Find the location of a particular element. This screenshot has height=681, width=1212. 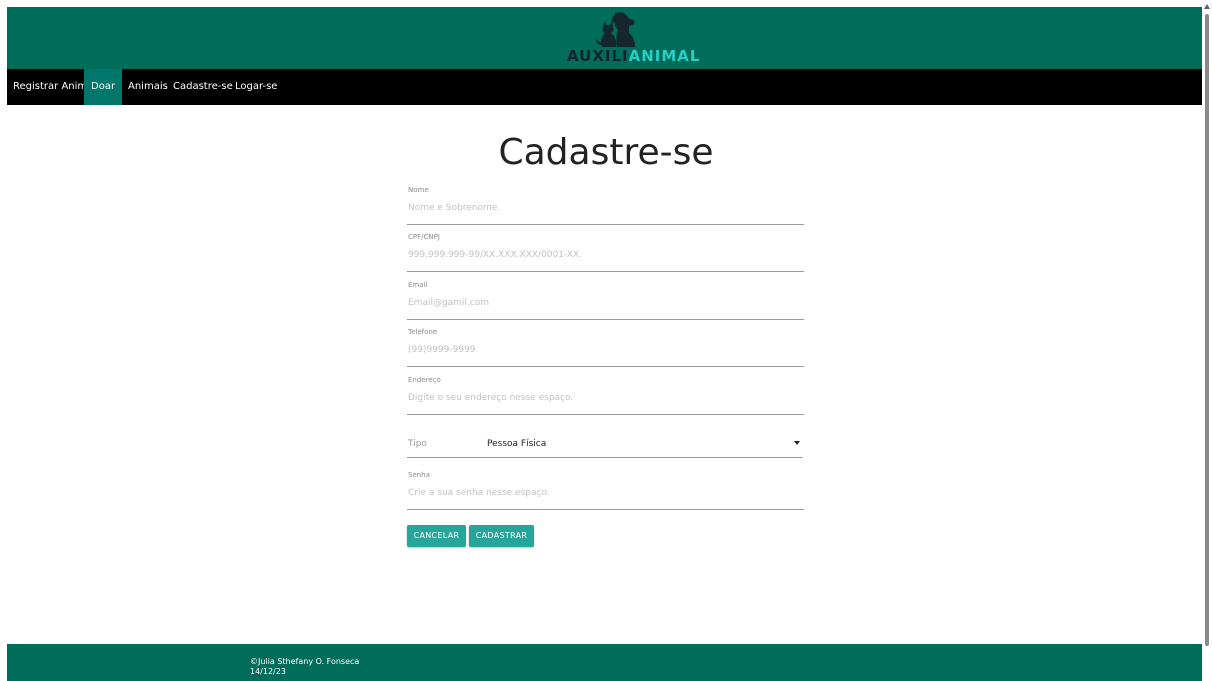

senha-field-group: Senha is located at coordinates (605, 494).